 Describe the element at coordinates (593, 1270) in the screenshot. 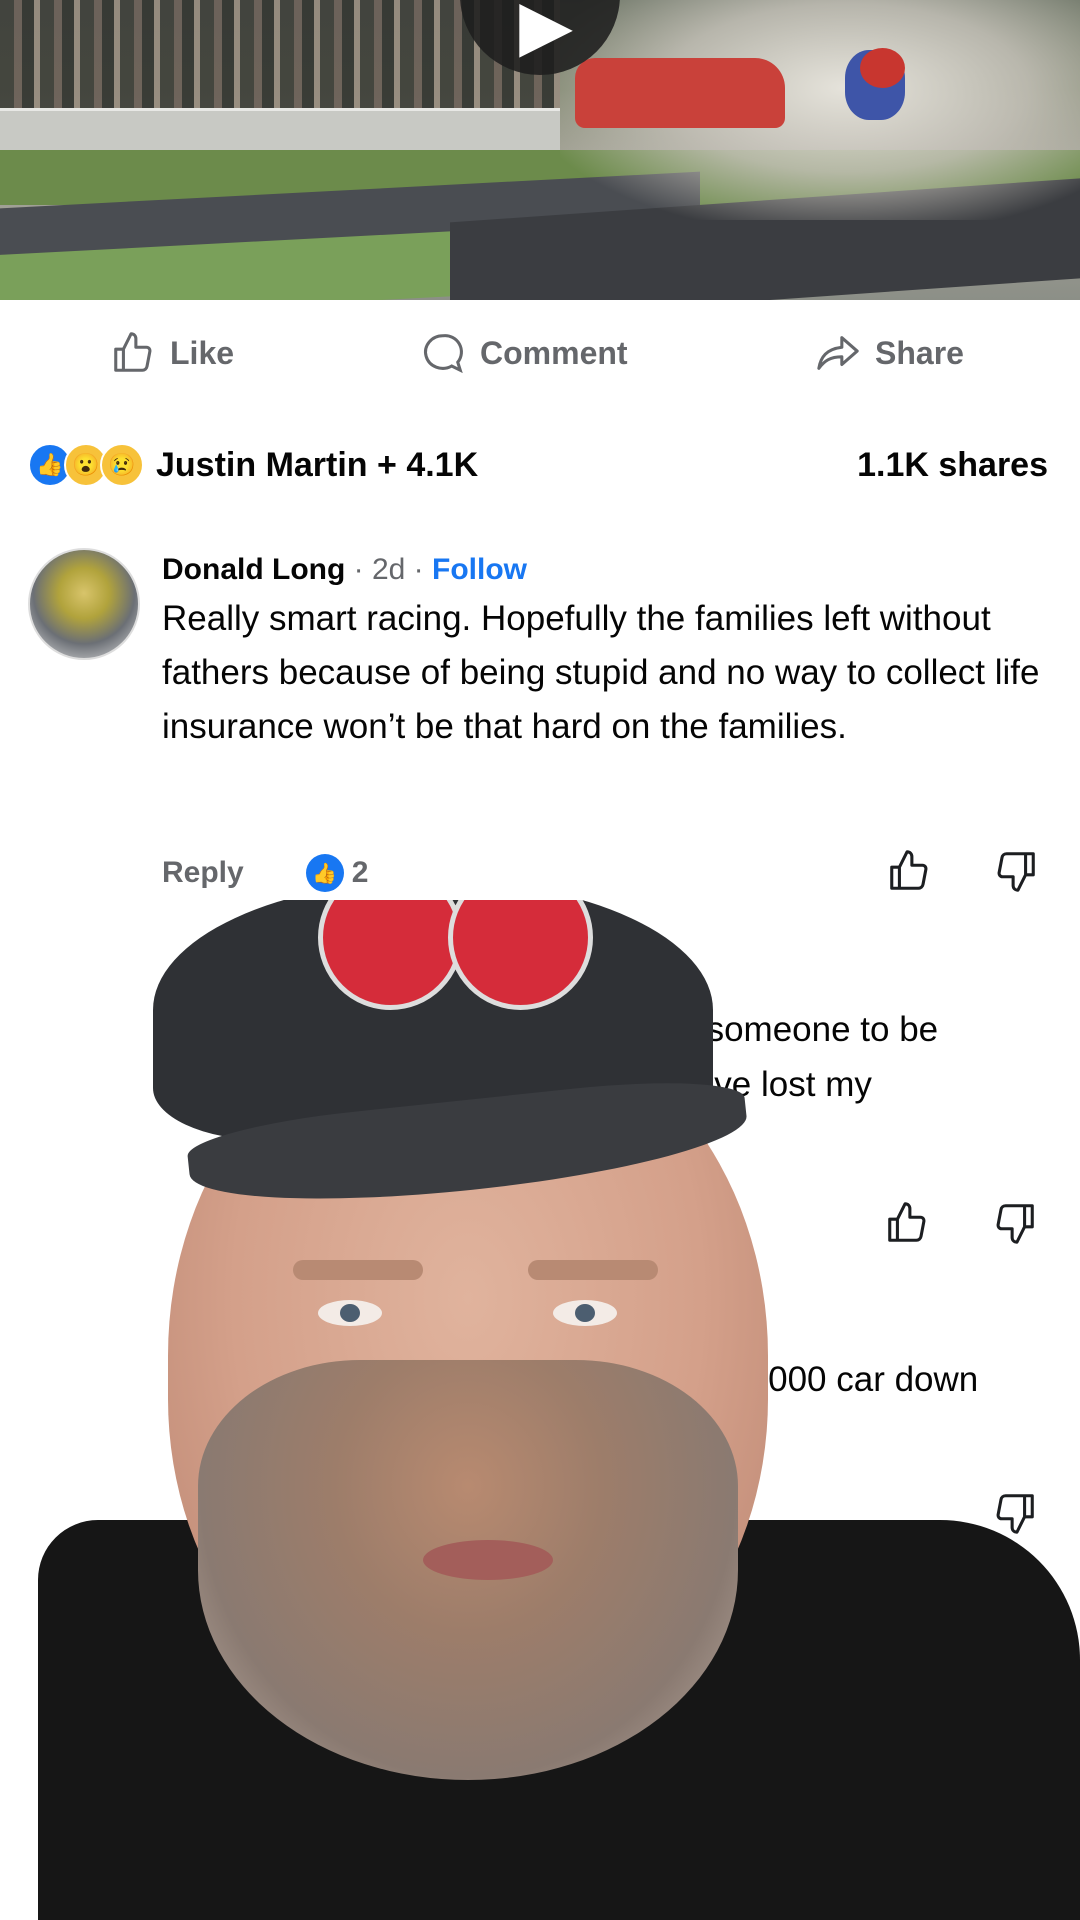

I see `right-eyebrow` at that location.